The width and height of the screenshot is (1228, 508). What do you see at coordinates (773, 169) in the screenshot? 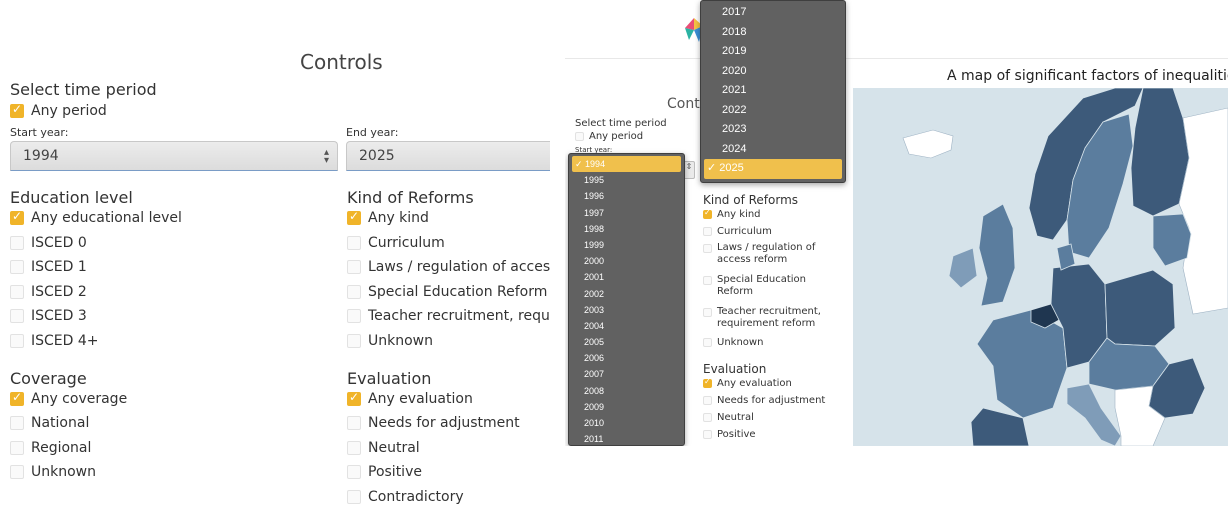
I see `year-option: ✓ 2025` at bounding box center [773, 169].